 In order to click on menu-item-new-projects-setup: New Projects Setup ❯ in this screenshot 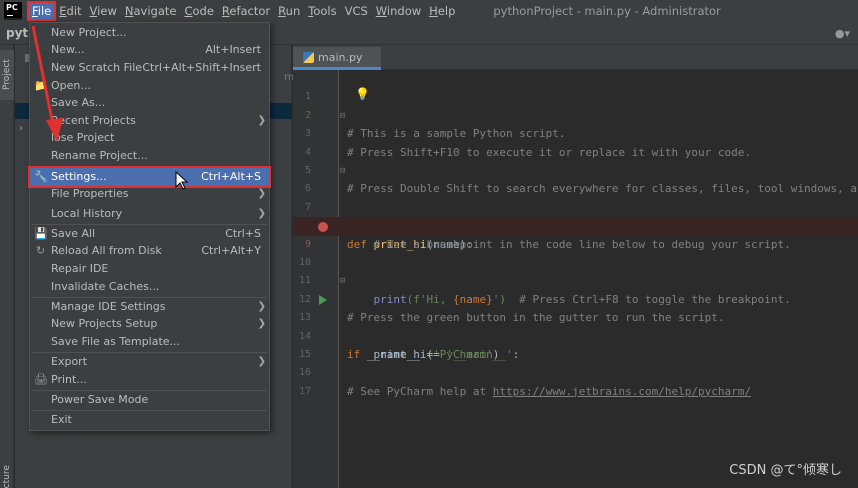, I will do `click(149, 324)`.